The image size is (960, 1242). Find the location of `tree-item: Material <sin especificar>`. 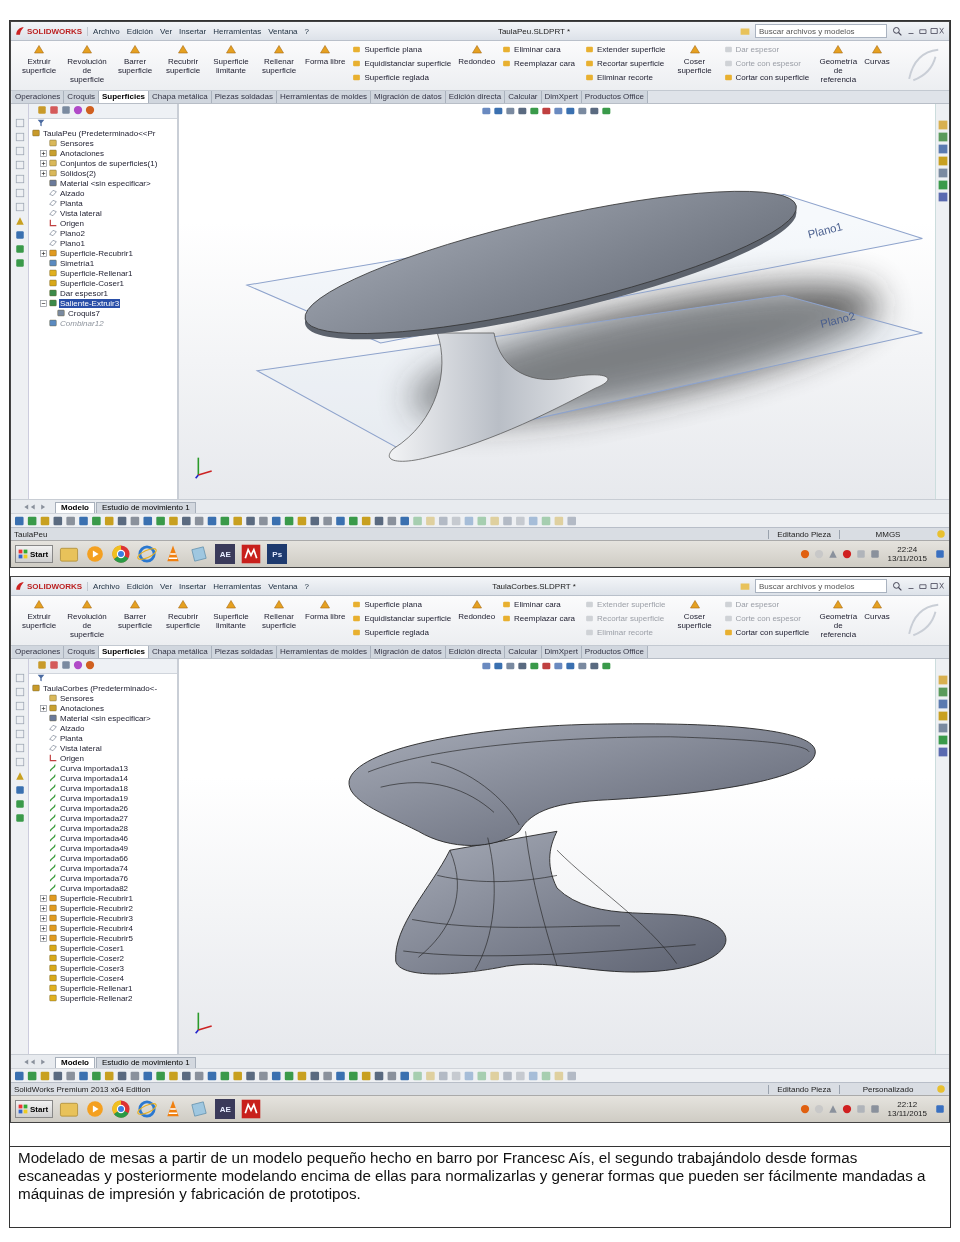

tree-item: Material <sin especificar> is located at coordinates (105, 183).